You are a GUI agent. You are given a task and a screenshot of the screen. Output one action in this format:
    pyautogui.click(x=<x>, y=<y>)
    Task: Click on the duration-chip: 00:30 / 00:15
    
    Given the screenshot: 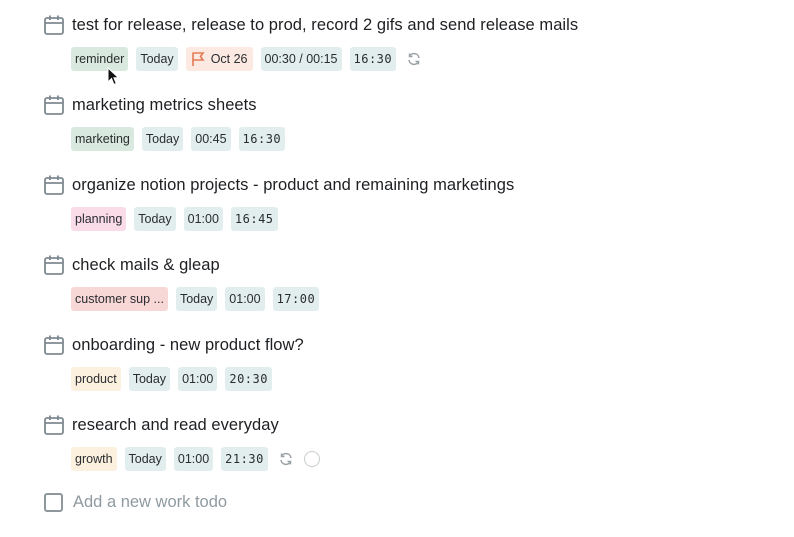 What is the action you would take?
    pyautogui.click(x=301, y=59)
    